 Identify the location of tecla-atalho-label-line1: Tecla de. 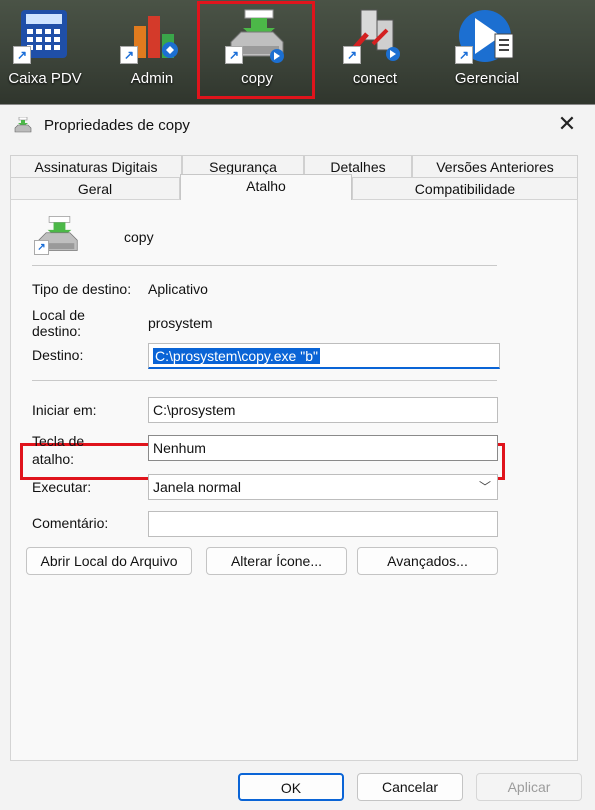
(58, 441).